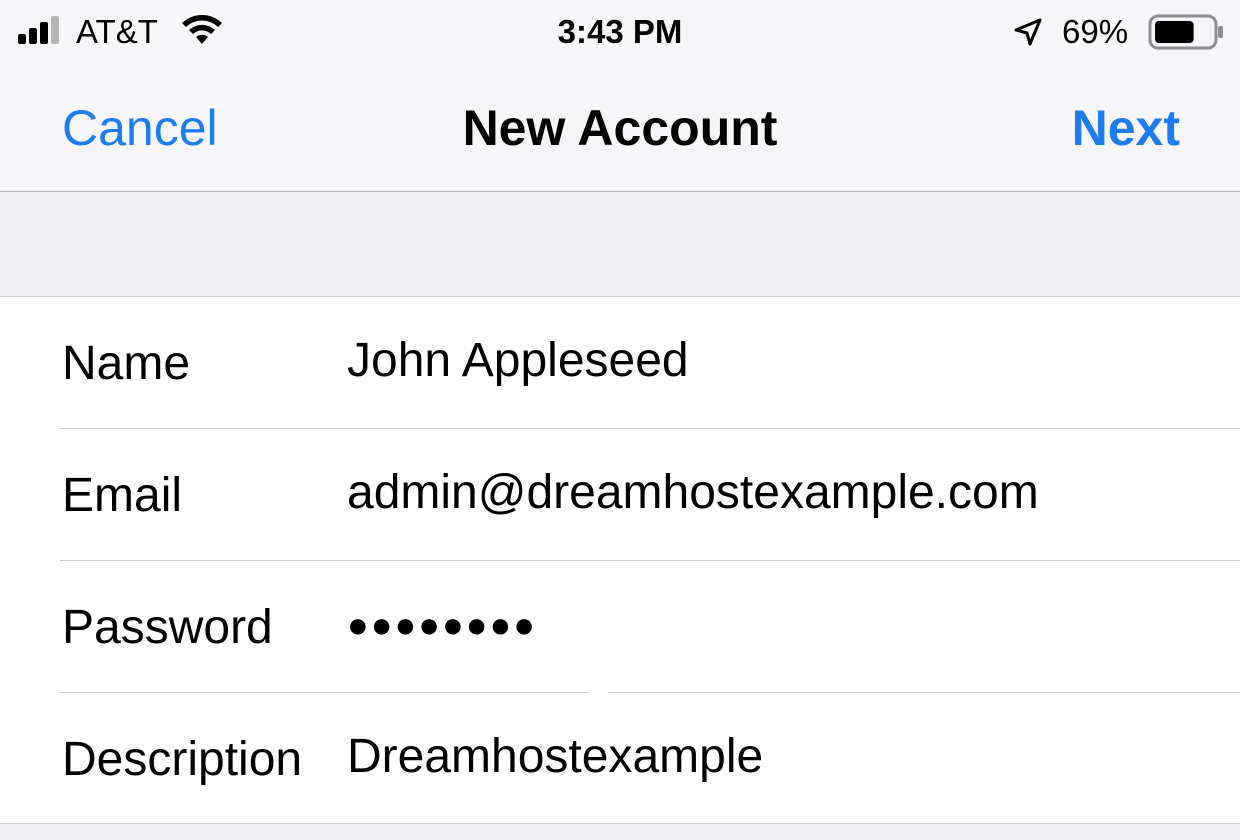 The image size is (1240, 840). Describe the element at coordinates (182, 759) in the screenshot. I see `description-label: Description` at that location.